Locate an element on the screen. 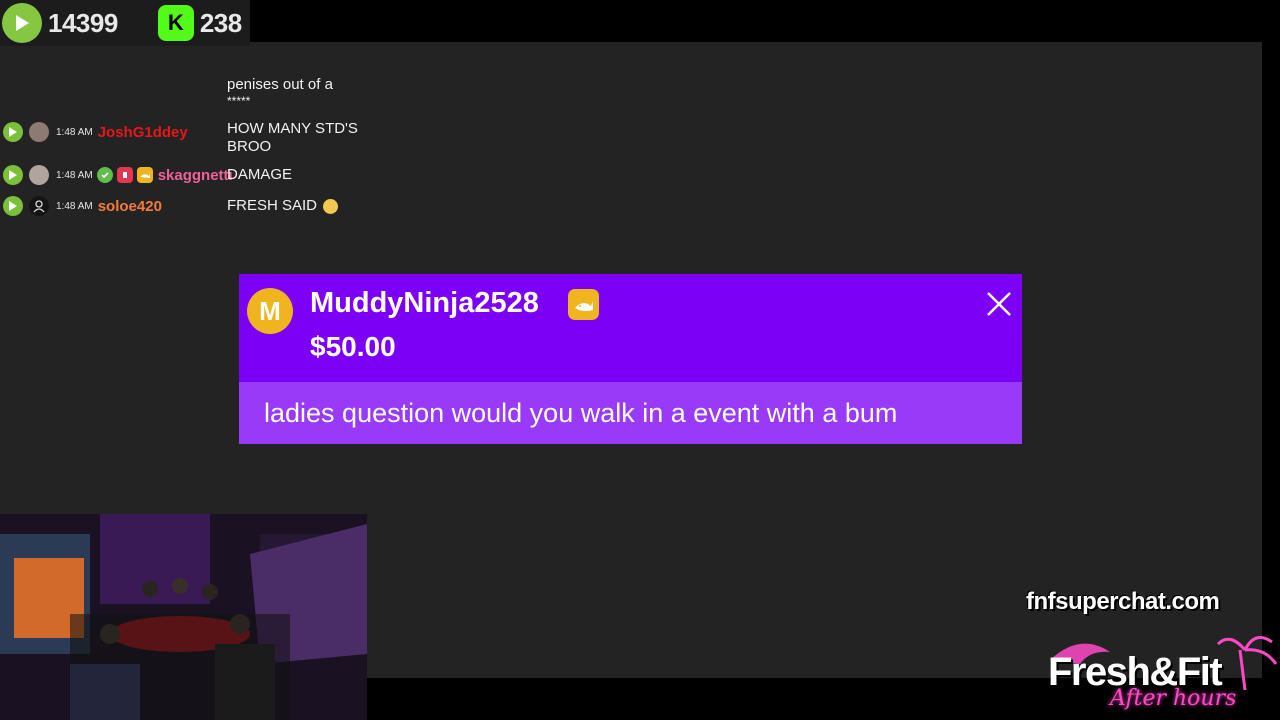 The image size is (1280, 720). superchat-header: M MuddyNinja2528 $50.00 is located at coordinates (630, 328).